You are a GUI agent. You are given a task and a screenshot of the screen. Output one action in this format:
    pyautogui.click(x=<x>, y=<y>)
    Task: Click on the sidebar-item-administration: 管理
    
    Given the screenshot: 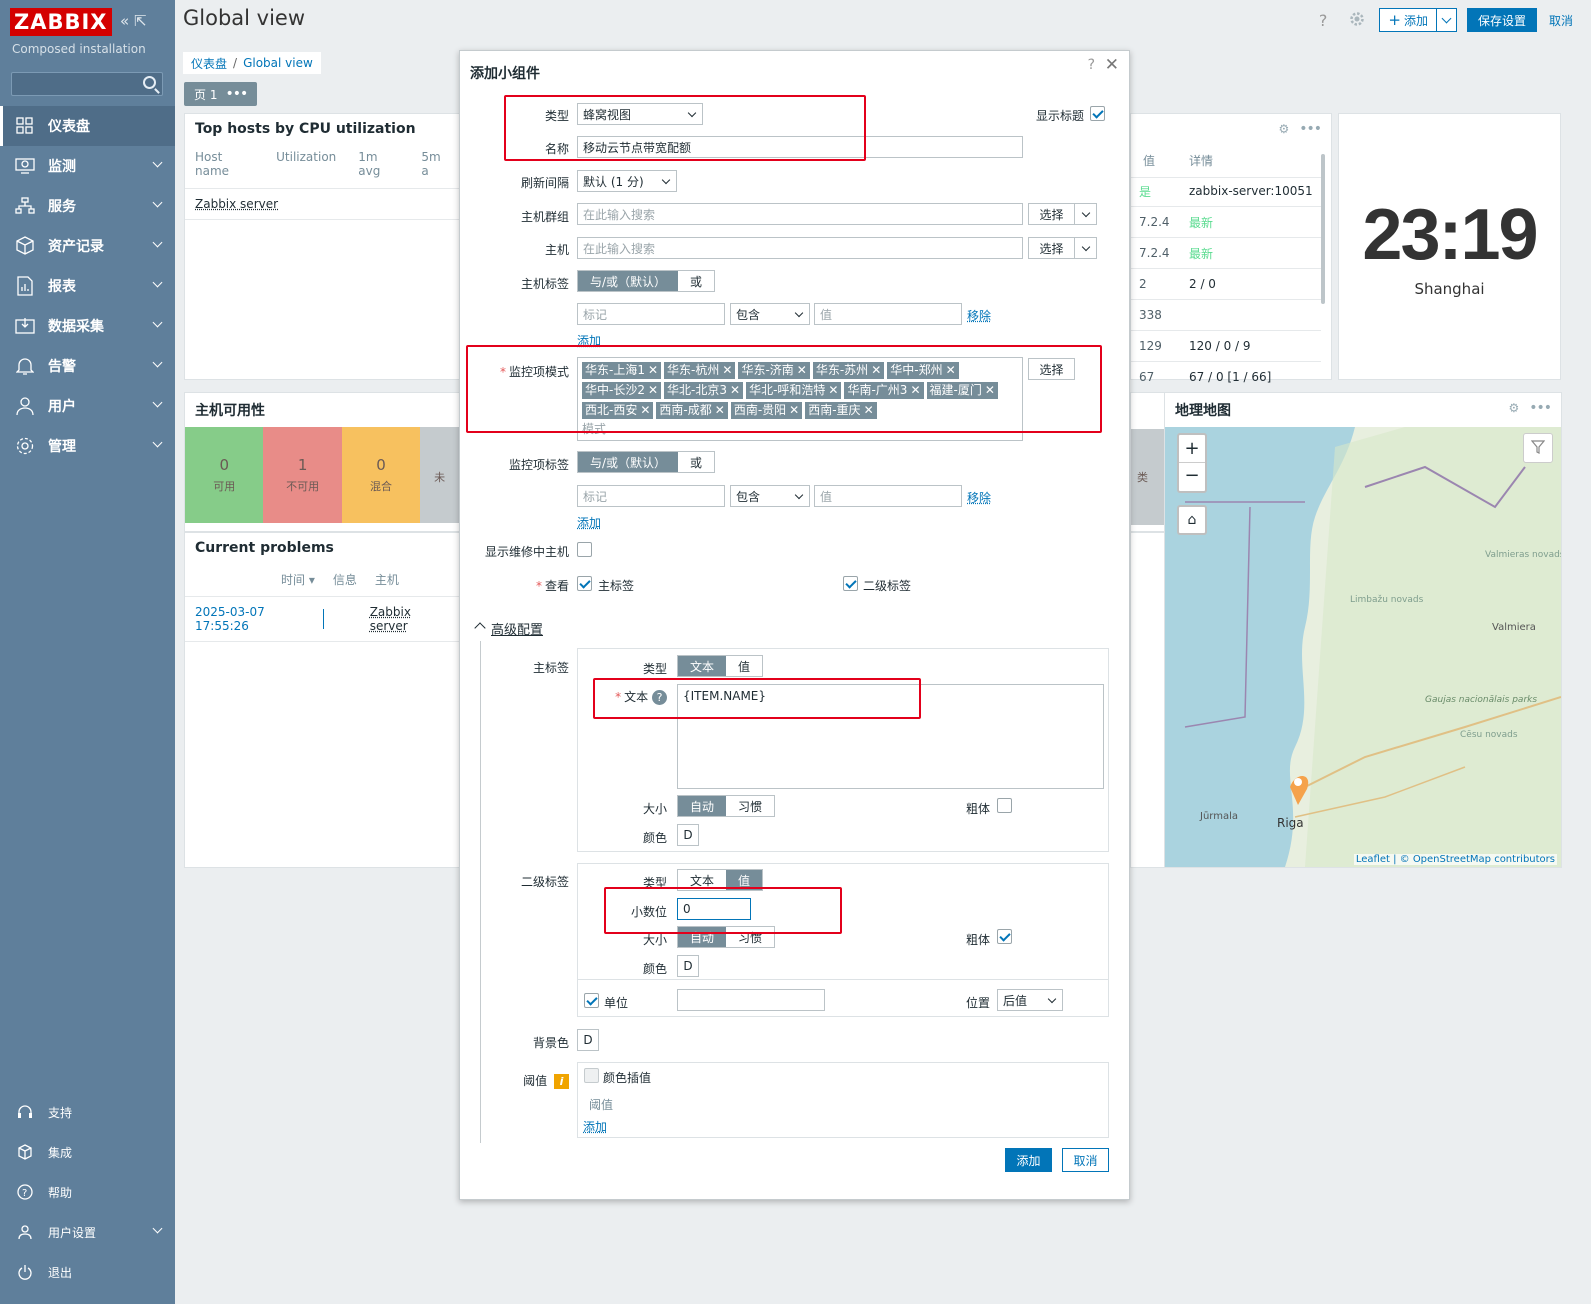 What is the action you would take?
    pyautogui.click(x=87, y=446)
    